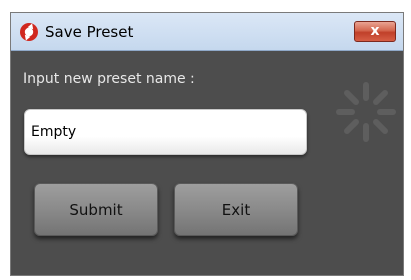  I want to click on submit-button: Submit, so click(96, 209).